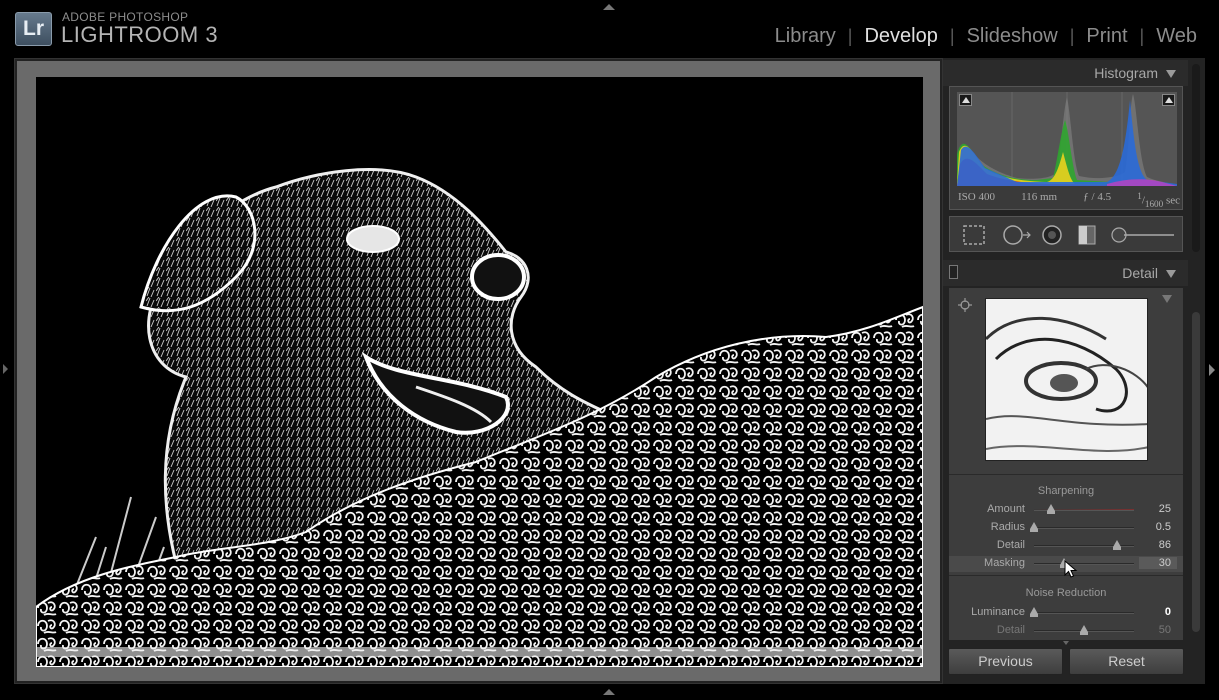  I want to click on module-print: Print, so click(1106, 36).